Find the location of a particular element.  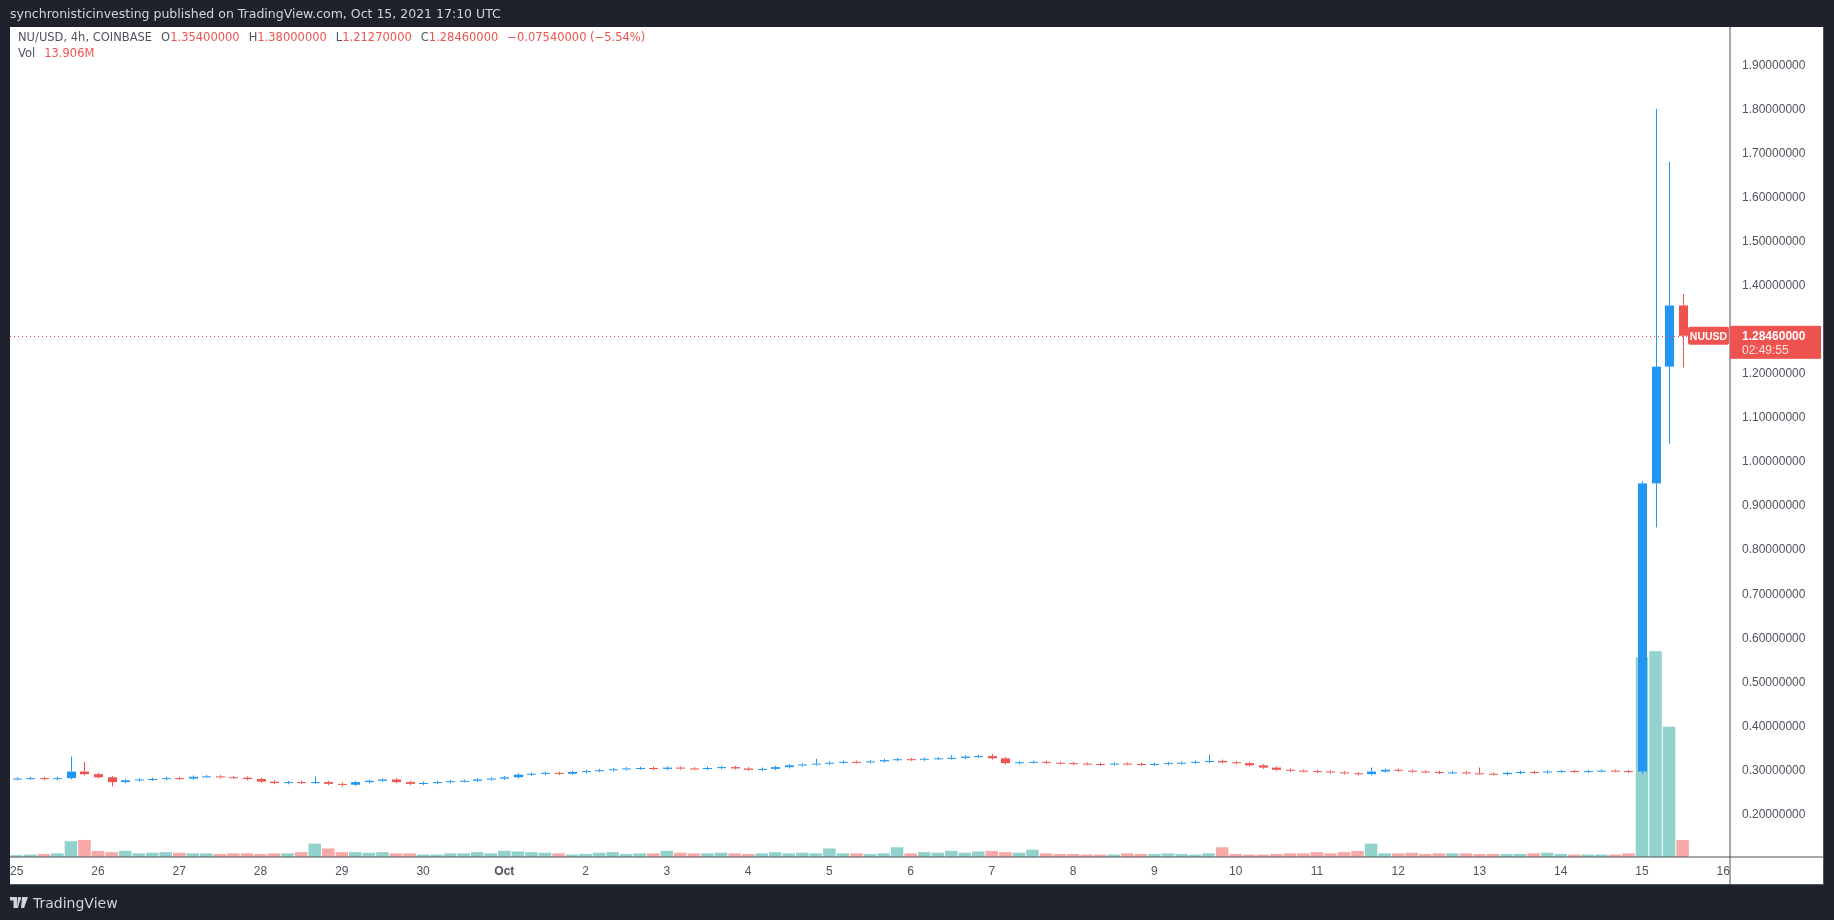

ohlc-key: C is located at coordinates (424, 37).